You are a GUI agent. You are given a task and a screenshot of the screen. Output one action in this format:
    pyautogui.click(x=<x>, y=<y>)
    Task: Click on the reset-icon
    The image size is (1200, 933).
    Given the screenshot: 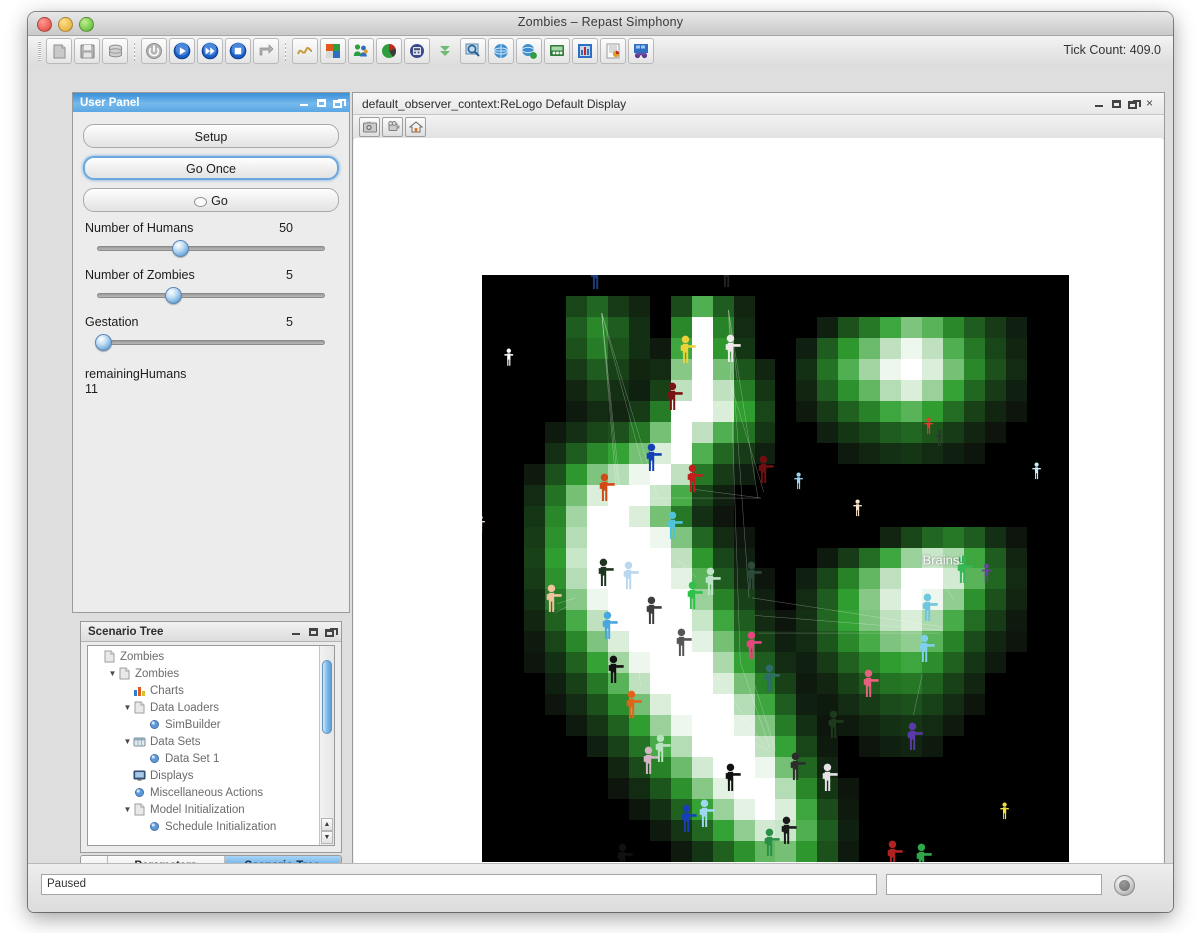 What is the action you would take?
    pyautogui.click(x=266, y=51)
    